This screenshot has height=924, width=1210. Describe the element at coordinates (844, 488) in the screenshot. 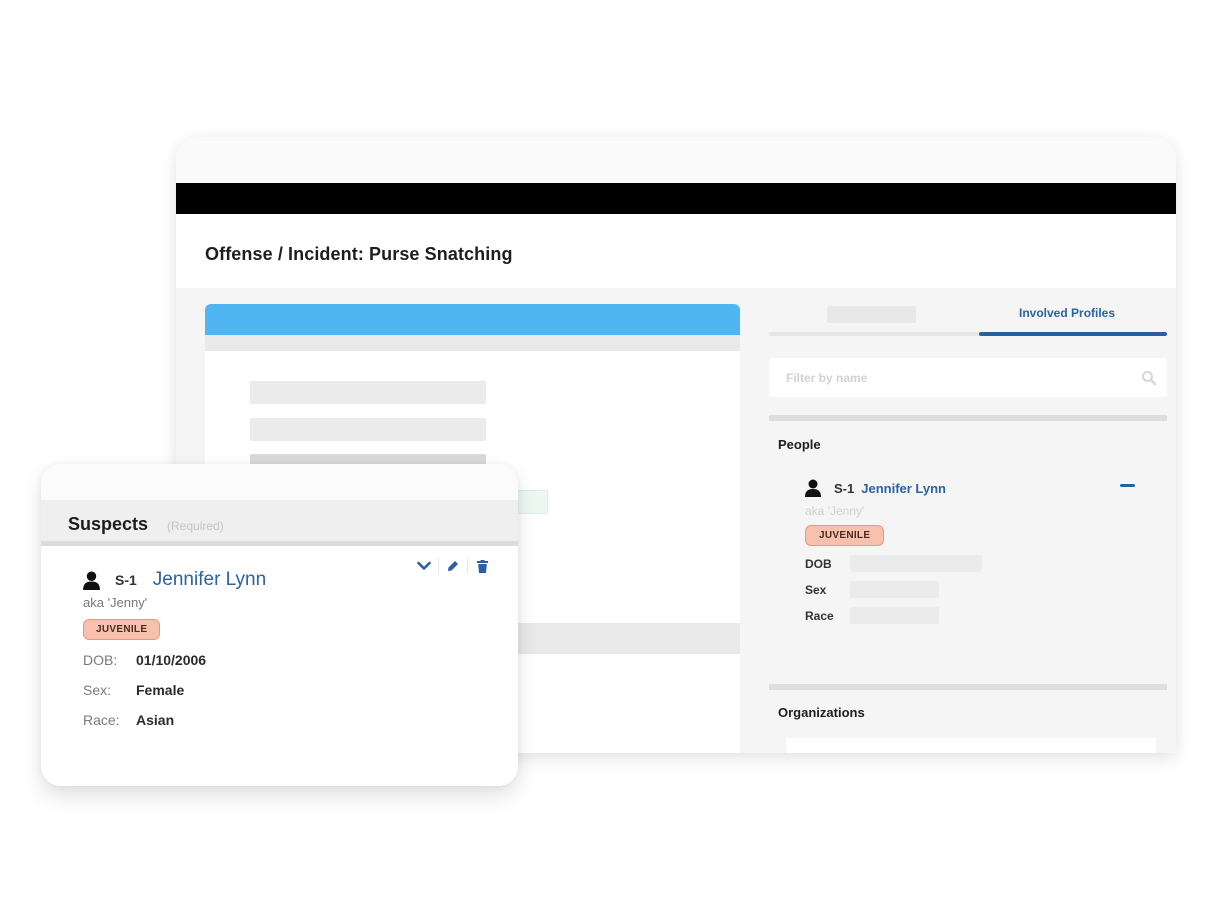

I see `person-id: S-1` at that location.